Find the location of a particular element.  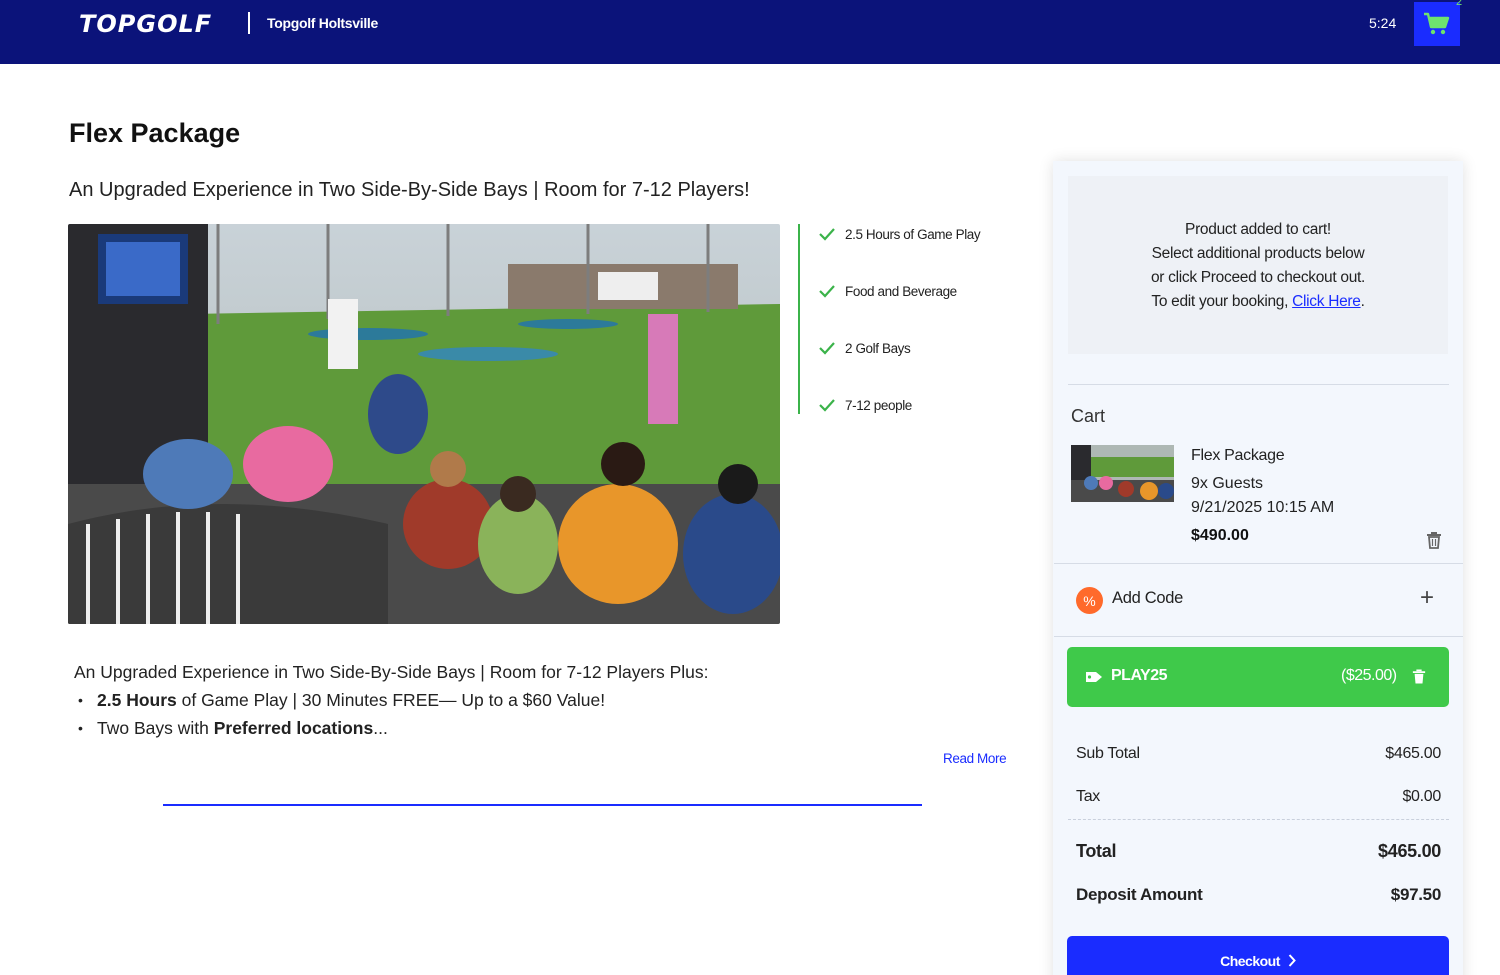

cart-item-guests: 9x Guests is located at coordinates (1227, 483).